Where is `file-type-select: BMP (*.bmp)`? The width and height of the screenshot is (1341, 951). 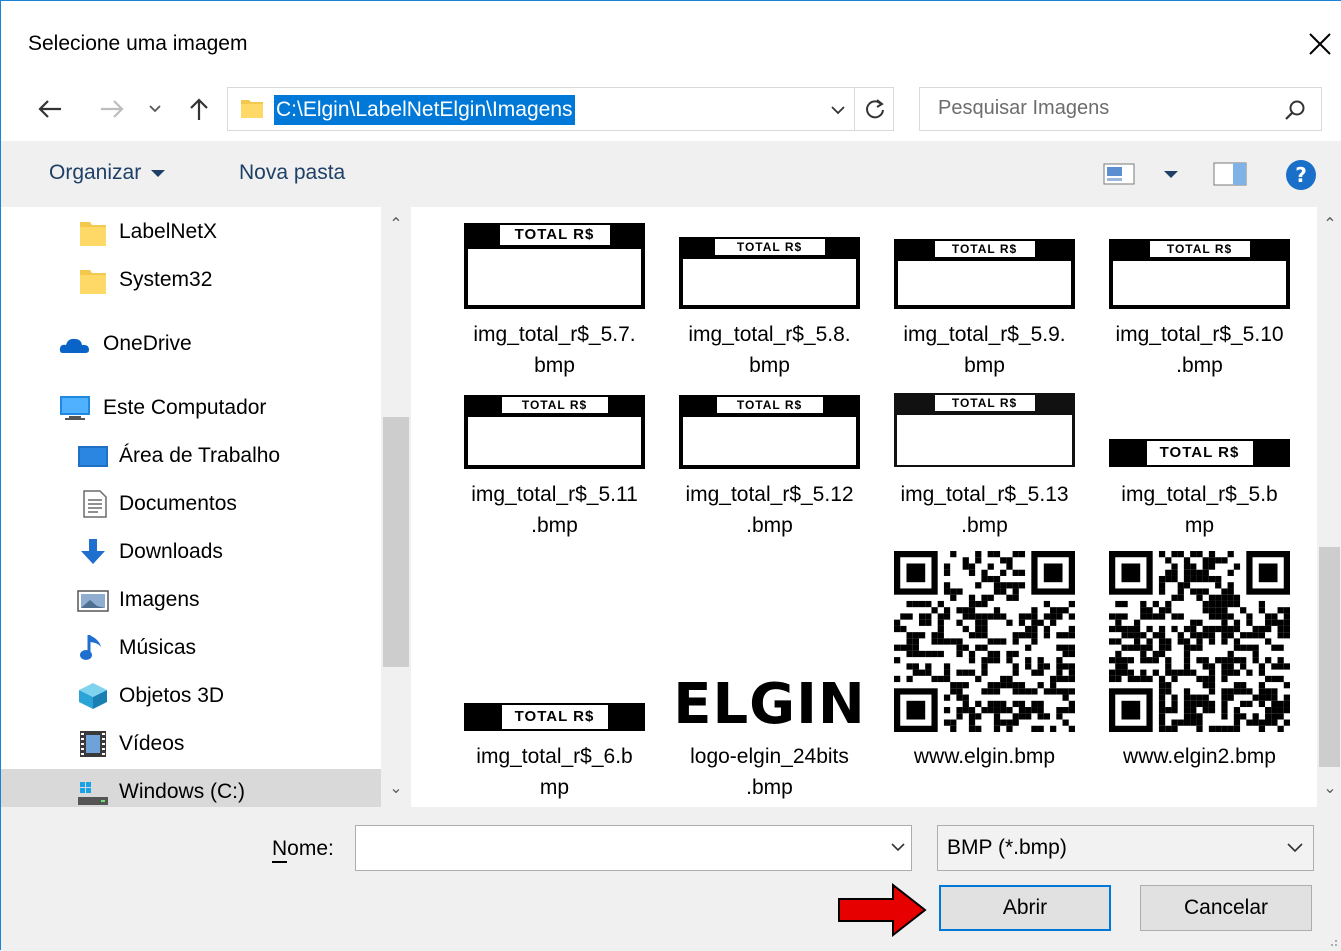
file-type-select: BMP (*.bmp) is located at coordinates (1125, 848).